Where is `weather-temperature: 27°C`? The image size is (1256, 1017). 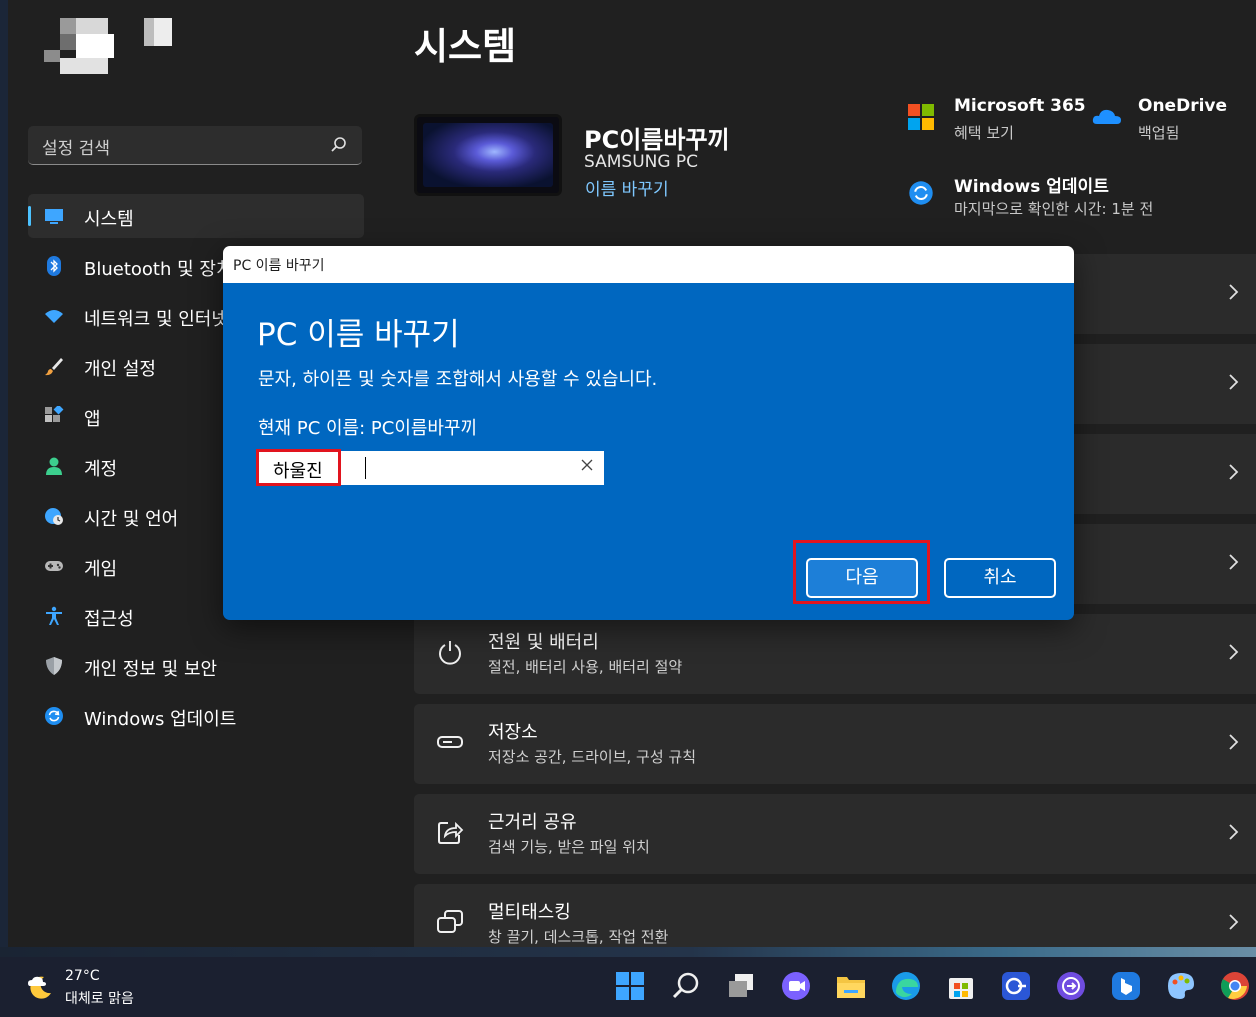
weather-temperature: 27°C is located at coordinates (82, 976).